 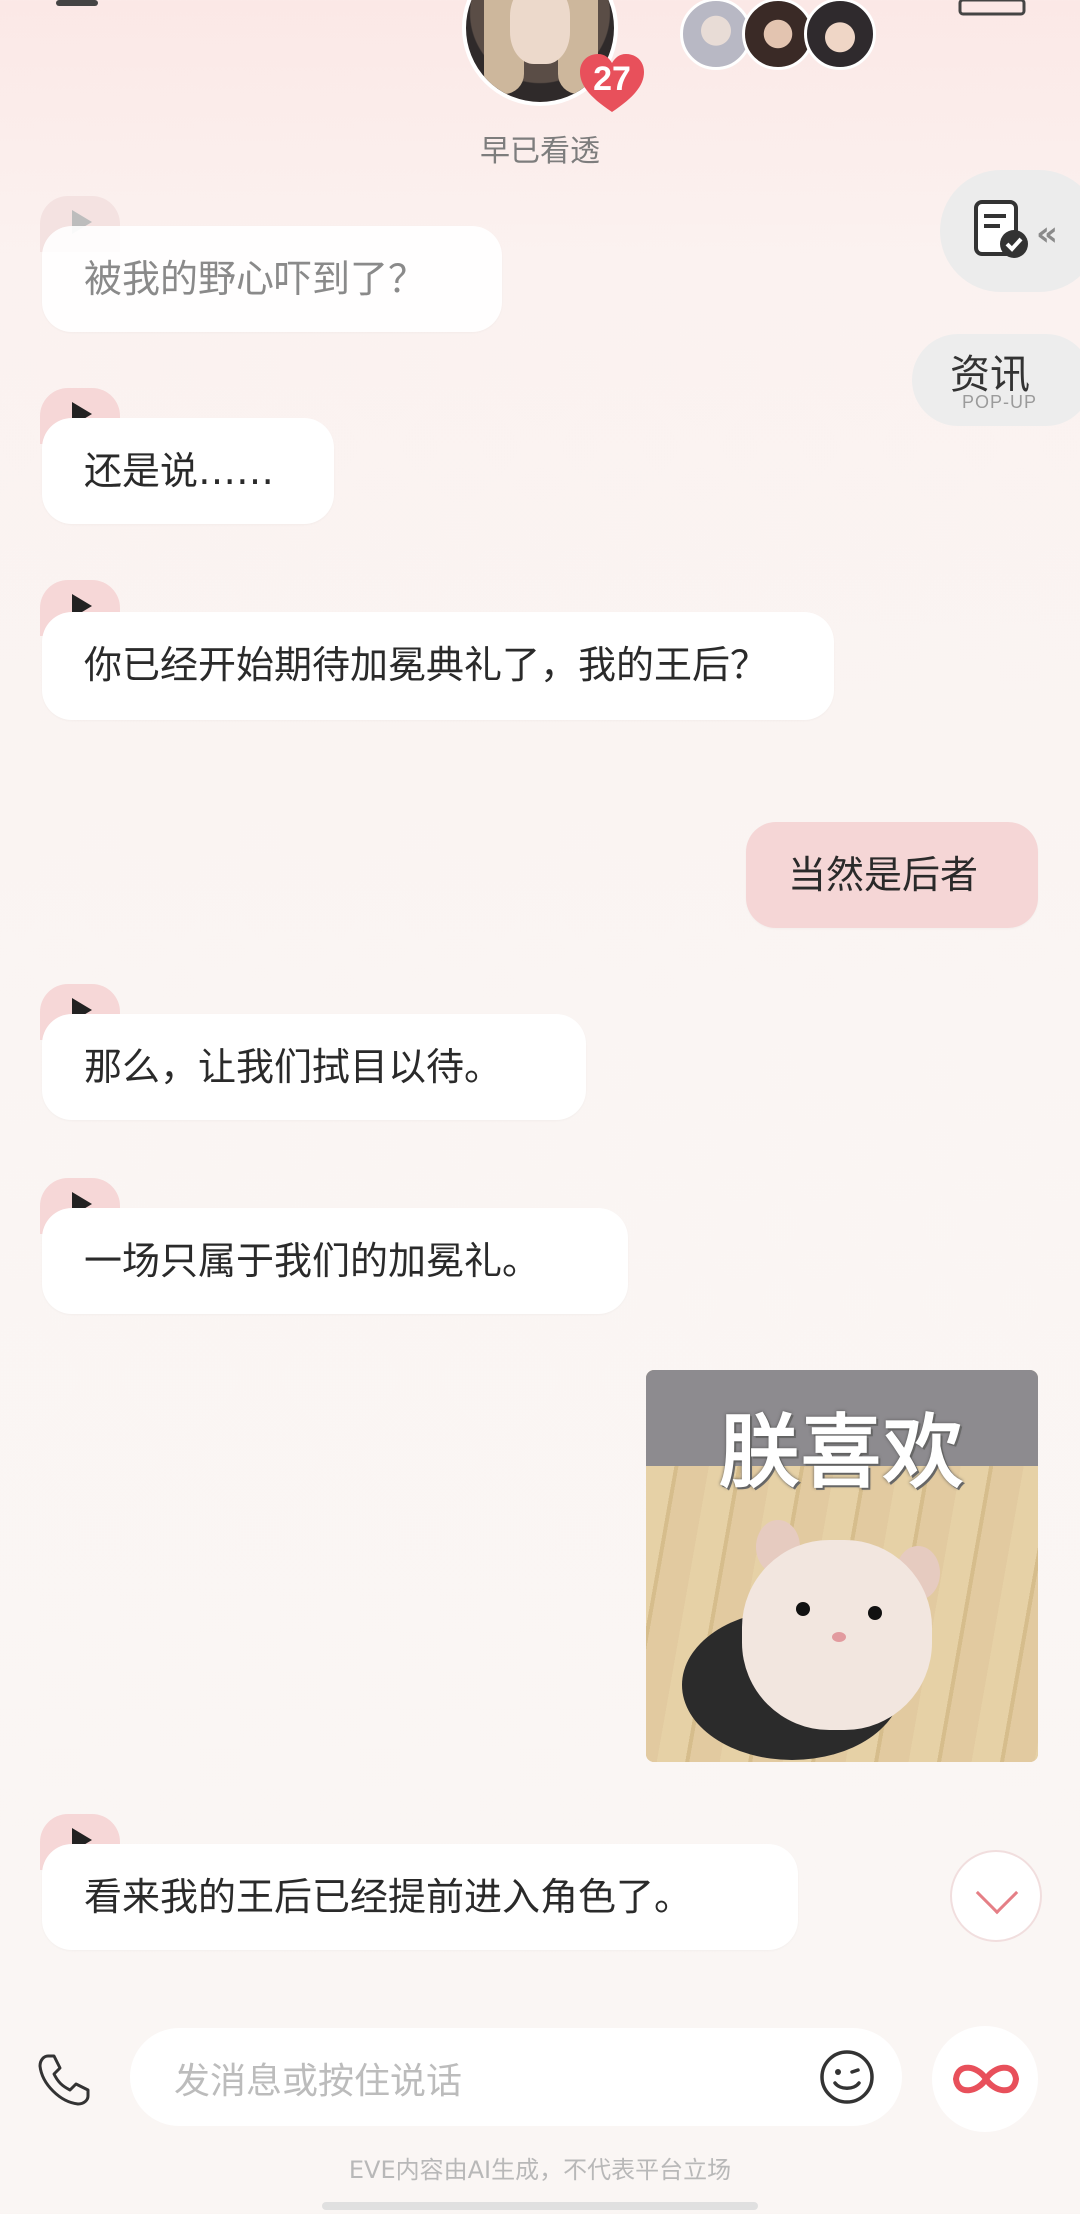 I want to click on sticker-caption: 朕喜欢, so click(x=842, y=1452).